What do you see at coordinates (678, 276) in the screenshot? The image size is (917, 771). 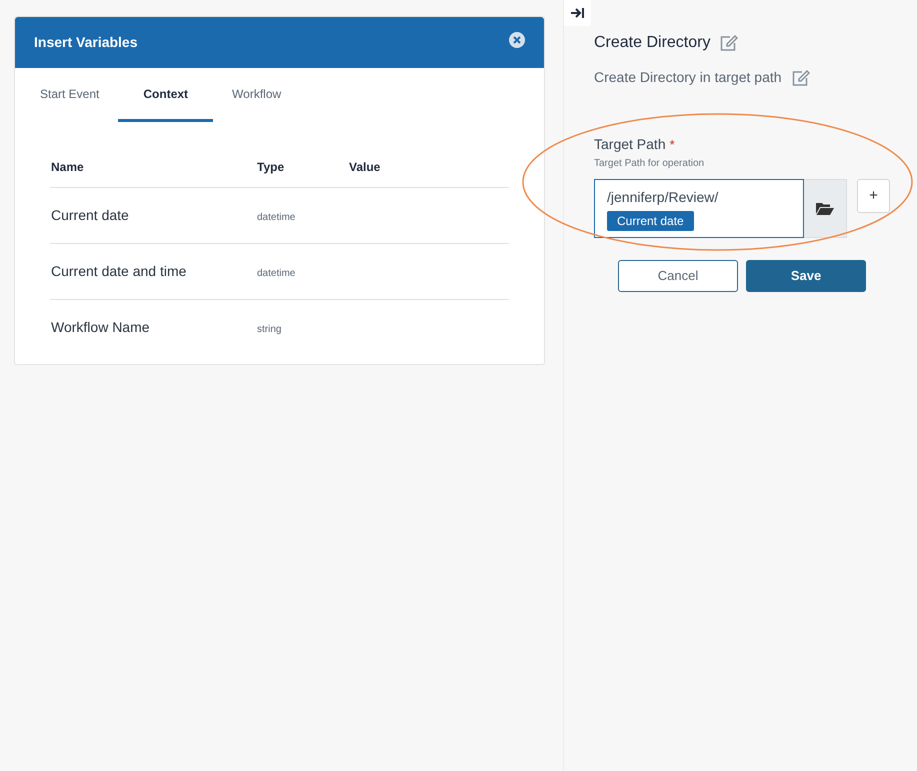 I see `cancel-button: Cancel` at bounding box center [678, 276].